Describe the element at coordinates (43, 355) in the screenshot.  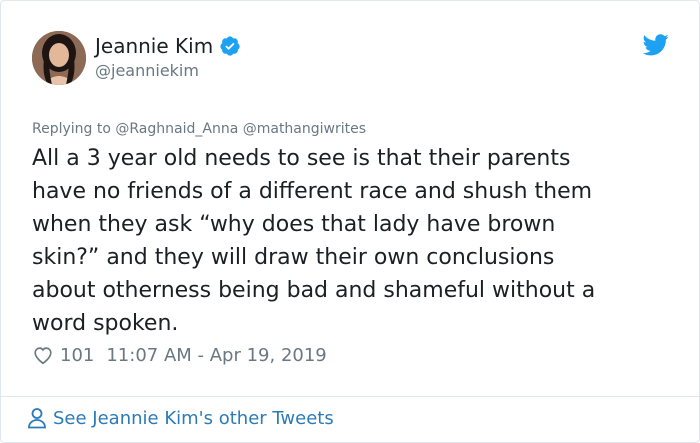
I see `heart-icon` at that location.